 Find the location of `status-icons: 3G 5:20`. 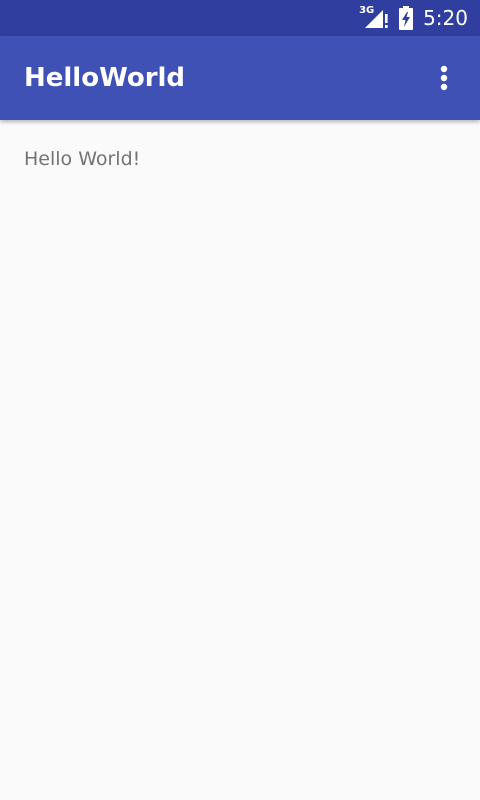

status-icons: 3G 5:20 is located at coordinates (413, 18).